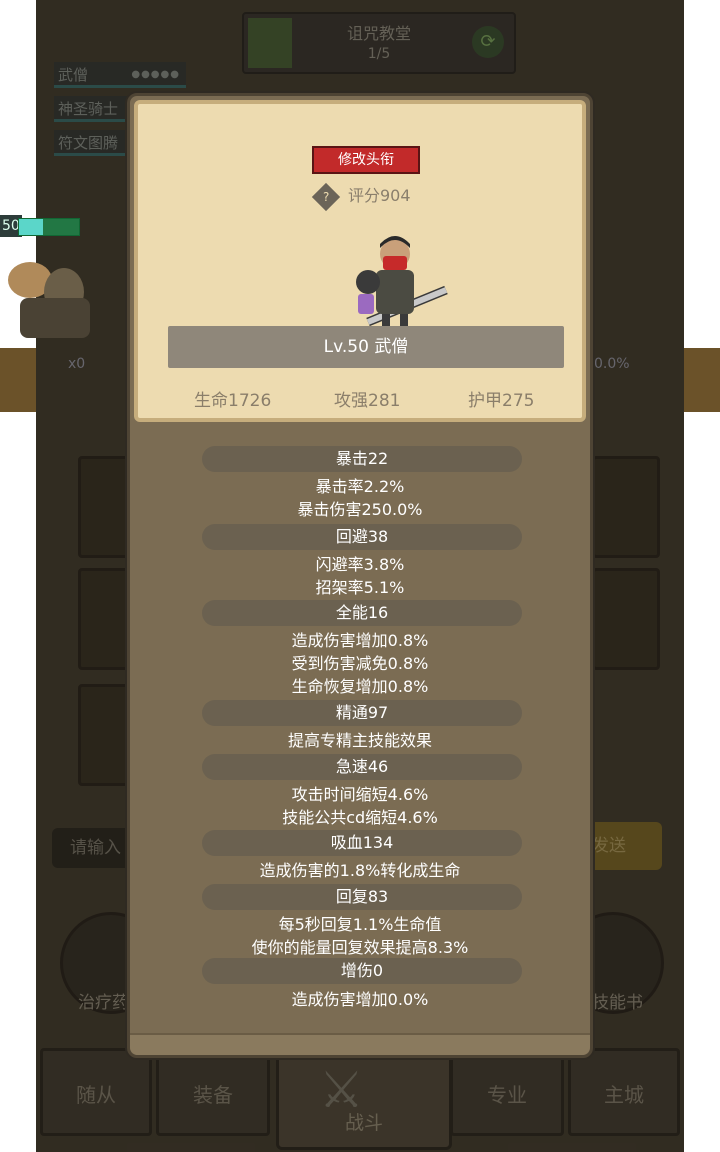 The height and width of the screenshot is (1152, 720). I want to click on score-row: ? 评分904, so click(361, 197).